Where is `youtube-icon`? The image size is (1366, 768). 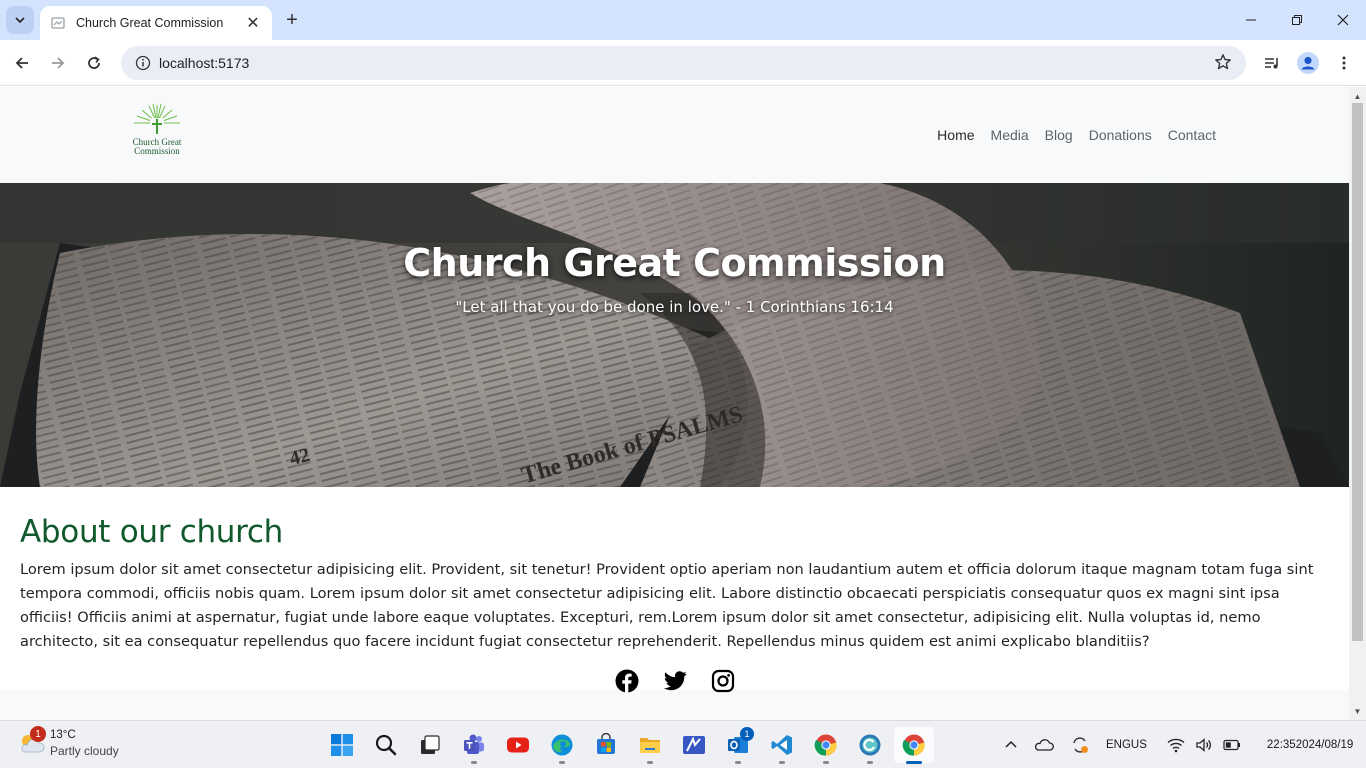 youtube-icon is located at coordinates (518, 745).